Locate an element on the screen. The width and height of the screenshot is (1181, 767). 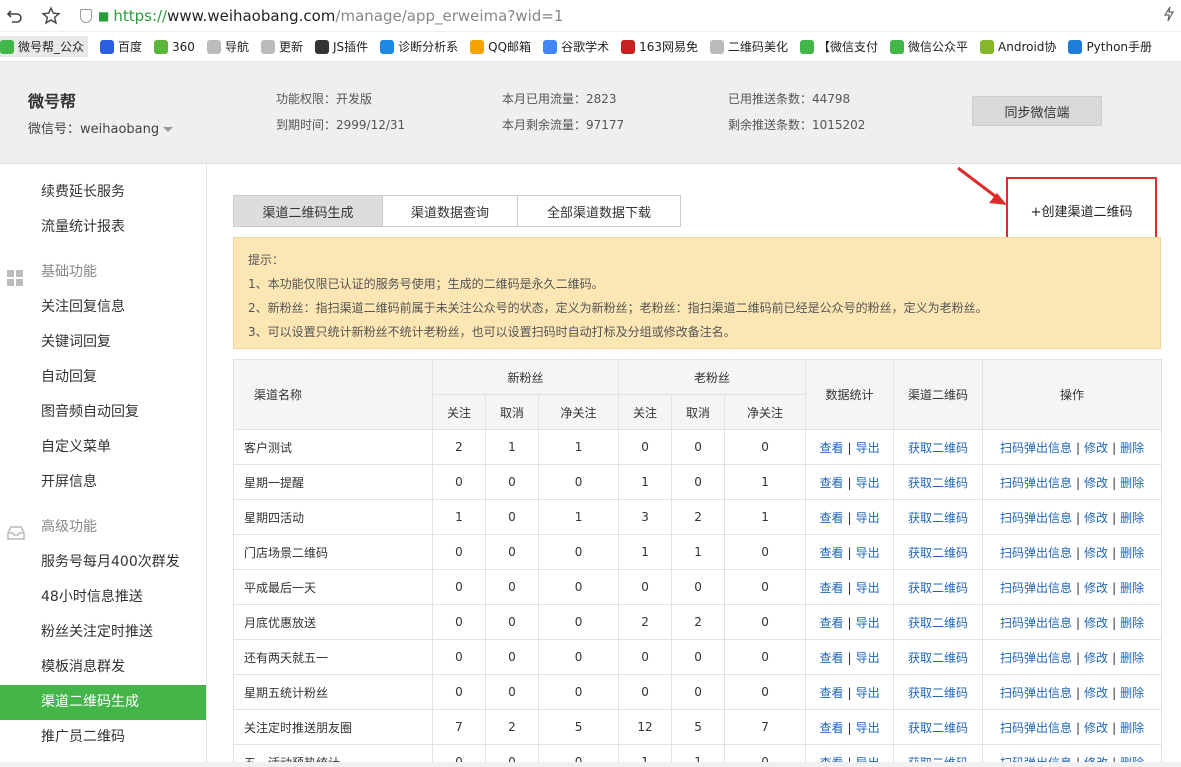
bookmark-item: 二维码美化 is located at coordinates (748, 46).